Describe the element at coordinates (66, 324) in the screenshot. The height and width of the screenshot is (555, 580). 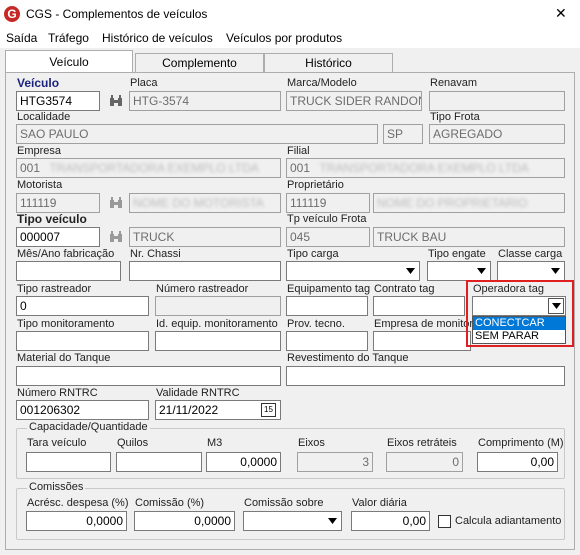
I see `label-tipo-monitoramento: Tipo monitoramento` at that location.